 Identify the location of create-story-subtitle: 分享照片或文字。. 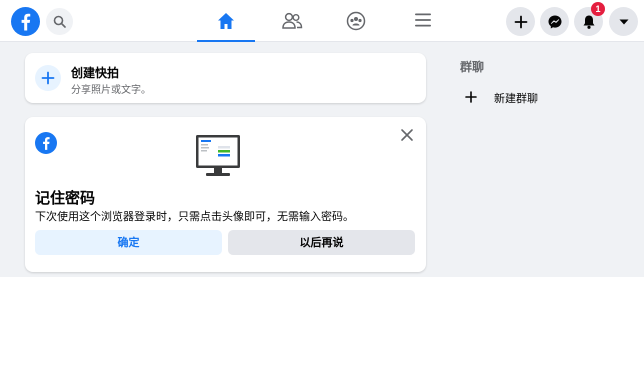
(111, 90).